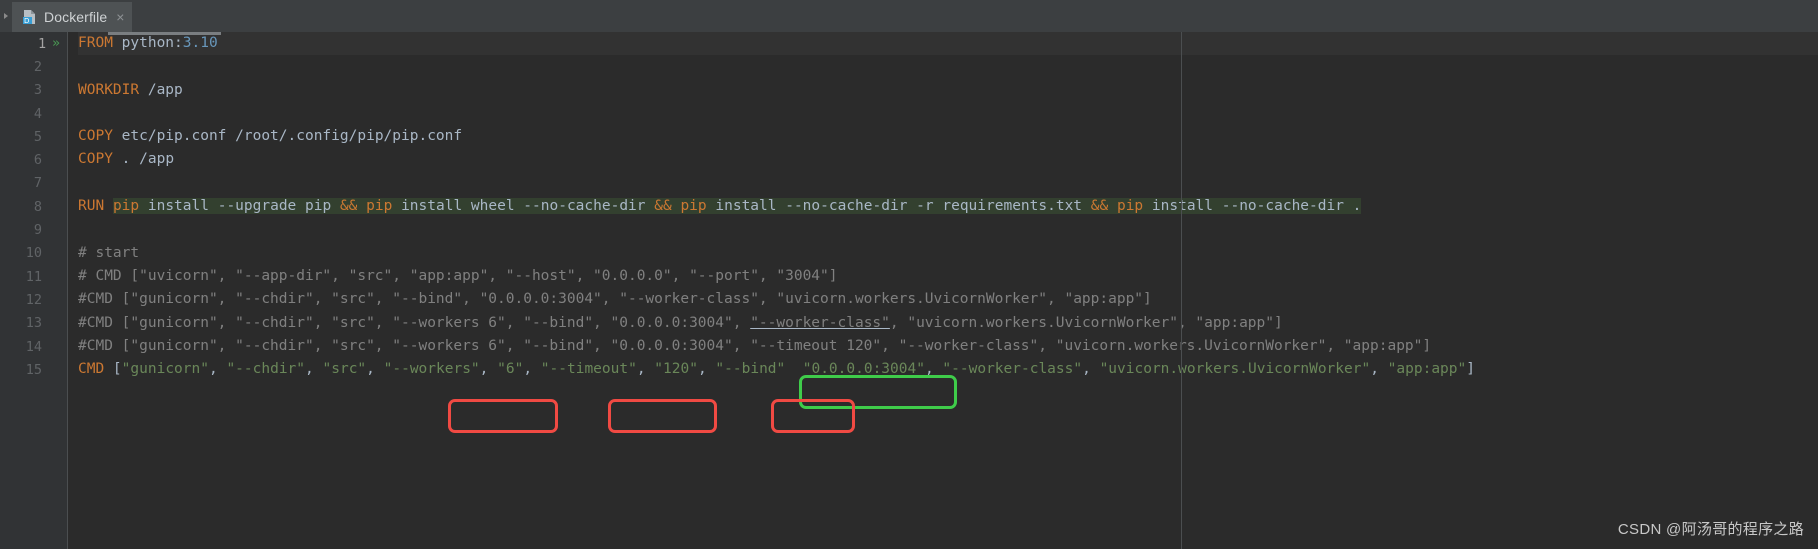  What do you see at coordinates (863, 369) in the screenshot?
I see `code-token: "0.0.0.0:3004"` at bounding box center [863, 369].